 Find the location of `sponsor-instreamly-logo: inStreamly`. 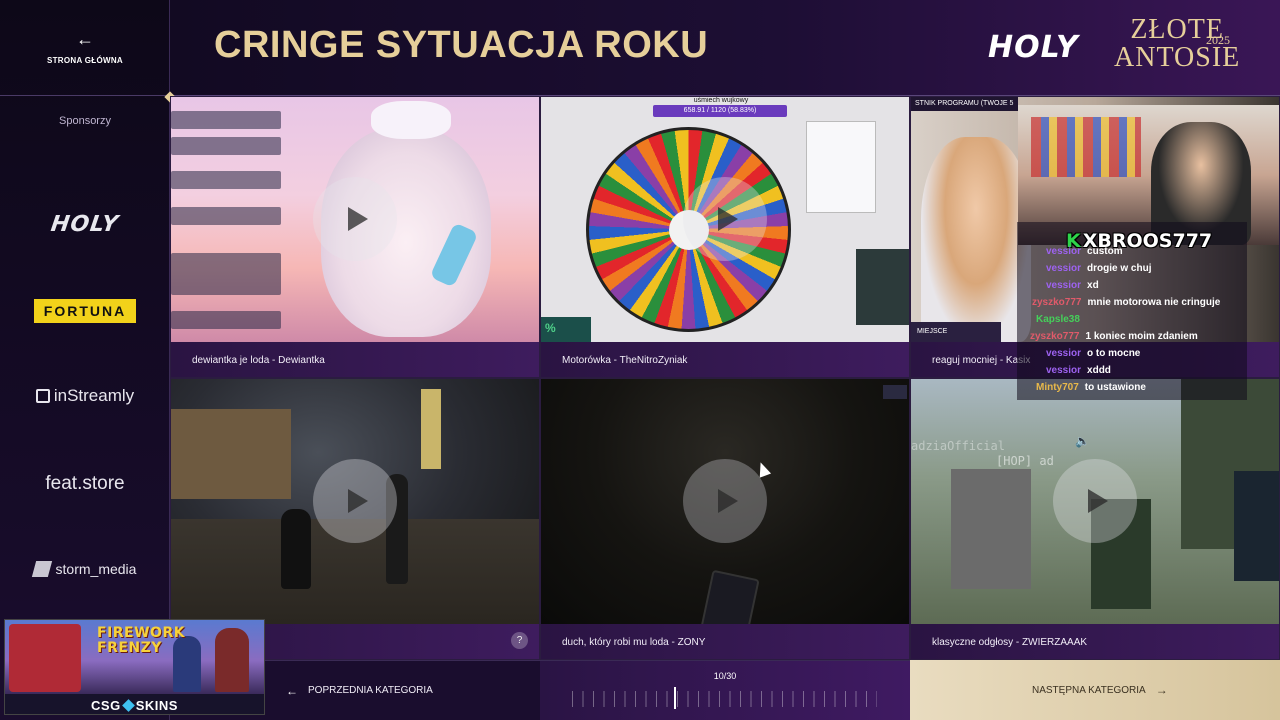

sponsor-instreamly-logo: inStreamly is located at coordinates (85, 396).